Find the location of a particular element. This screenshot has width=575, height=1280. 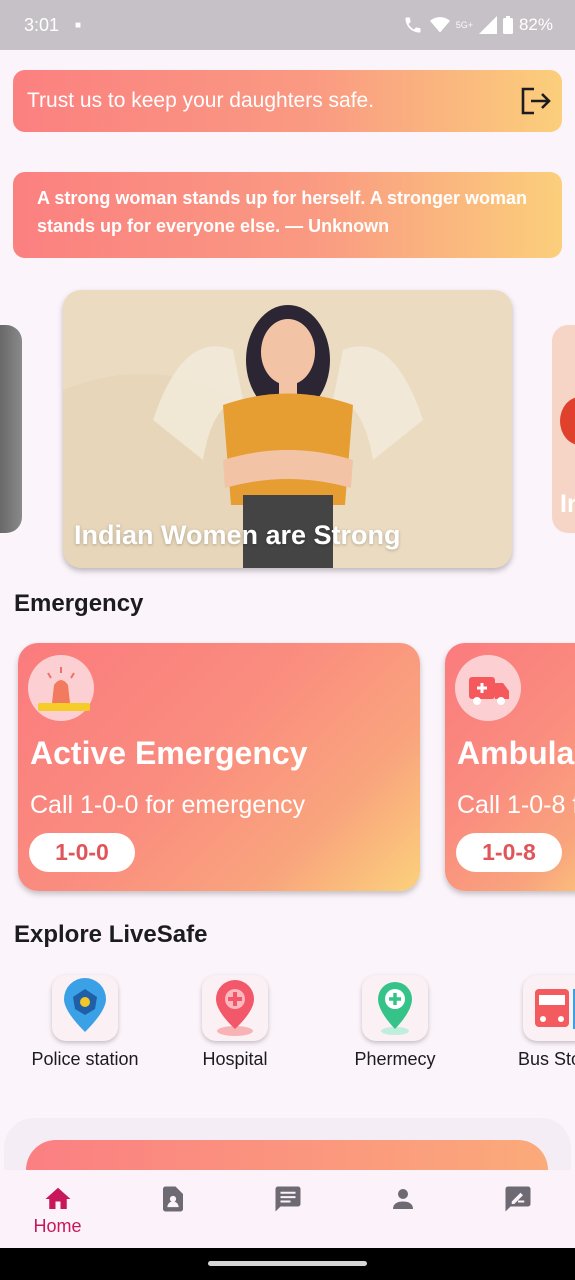

carousel-next-image is located at coordinates (567, 421).